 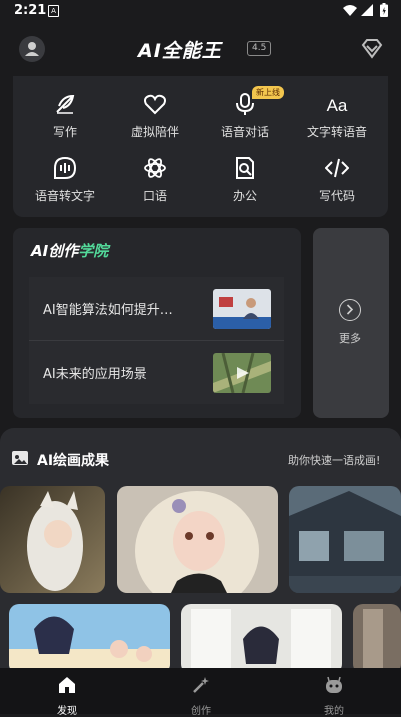 What do you see at coordinates (155, 168) in the screenshot?
I see `atom-icon` at bounding box center [155, 168].